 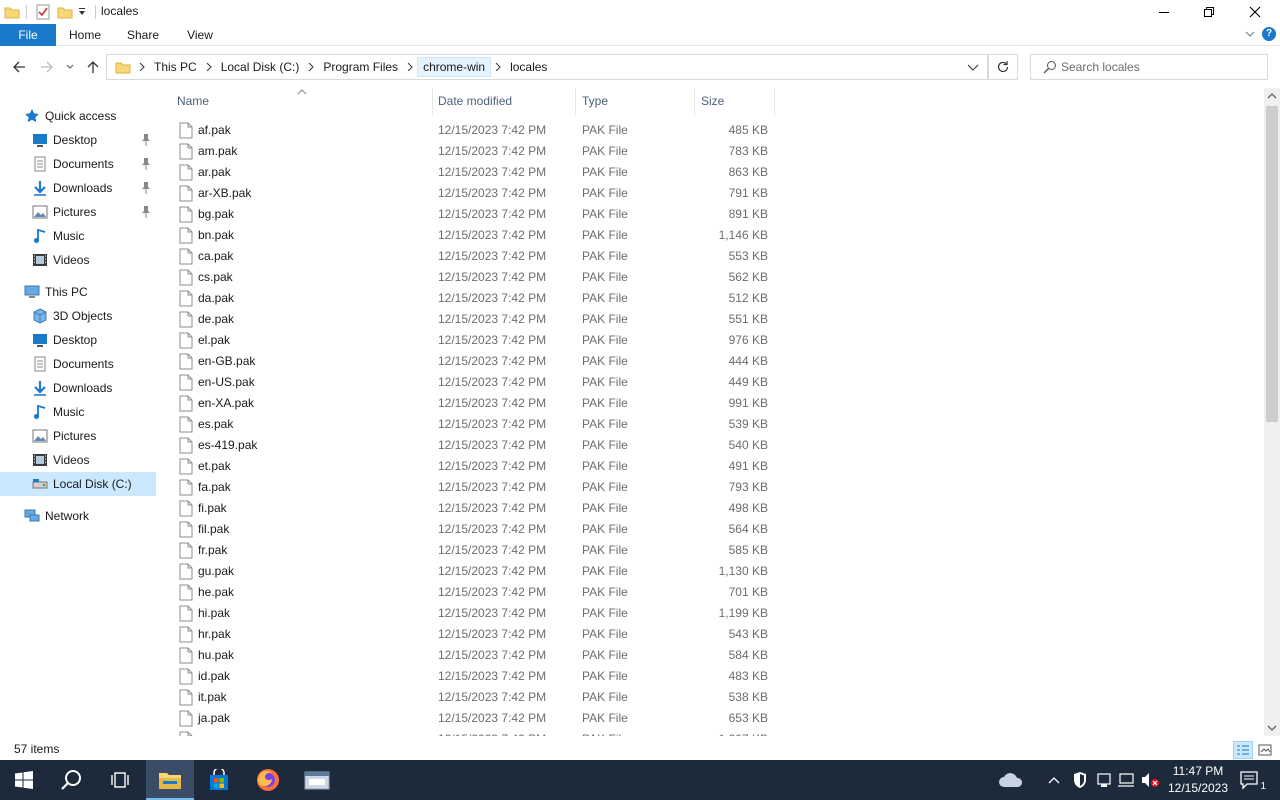 What do you see at coordinates (476, 487) in the screenshot?
I see `table-row: fa.pak 12/15/2023 7:42 PM PAK File 793 KB` at bounding box center [476, 487].